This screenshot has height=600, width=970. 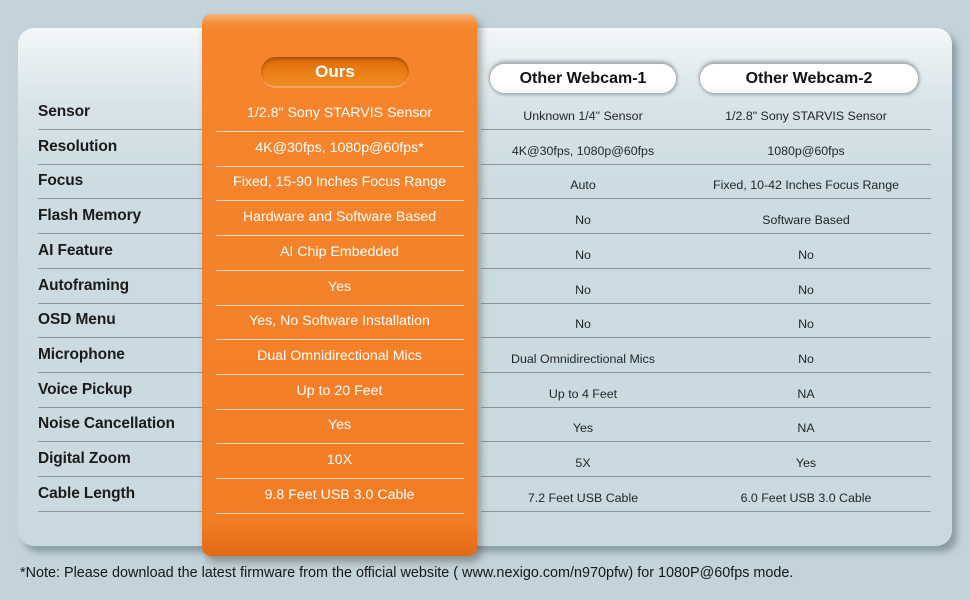 What do you see at coordinates (75, 250) in the screenshot?
I see `row-label: AI Feature` at bounding box center [75, 250].